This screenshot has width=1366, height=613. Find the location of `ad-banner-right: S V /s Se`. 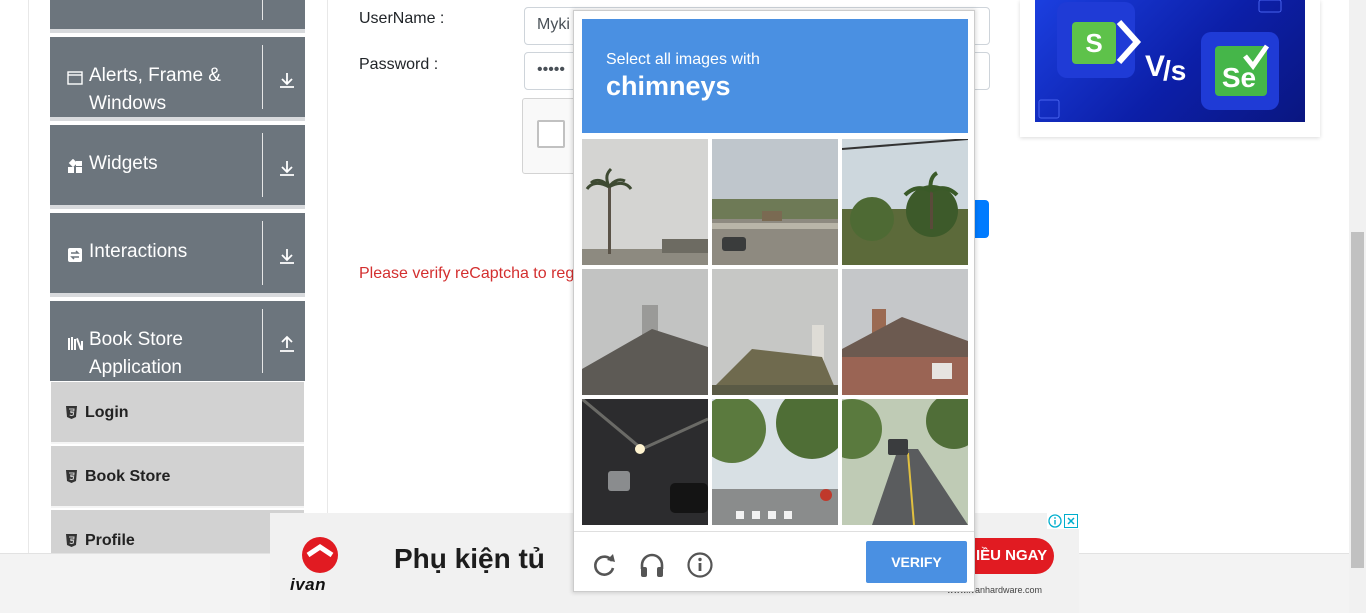

ad-banner-right: S V /s Se is located at coordinates (1170, 61).